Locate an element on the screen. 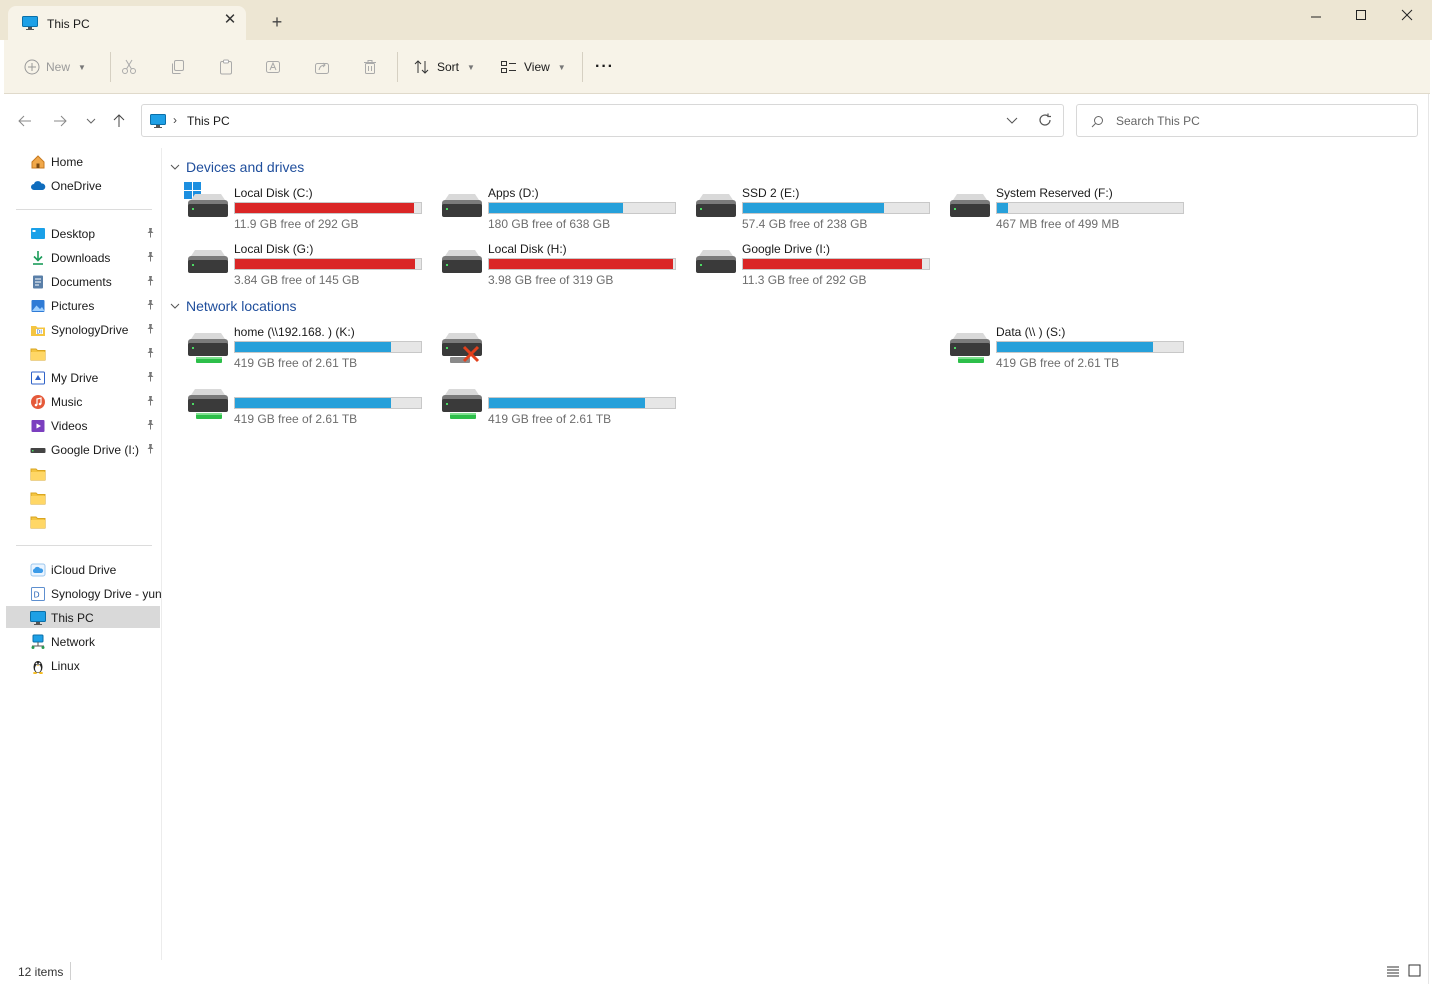  sidebar-item-music: Music is located at coordinates (83, 401).